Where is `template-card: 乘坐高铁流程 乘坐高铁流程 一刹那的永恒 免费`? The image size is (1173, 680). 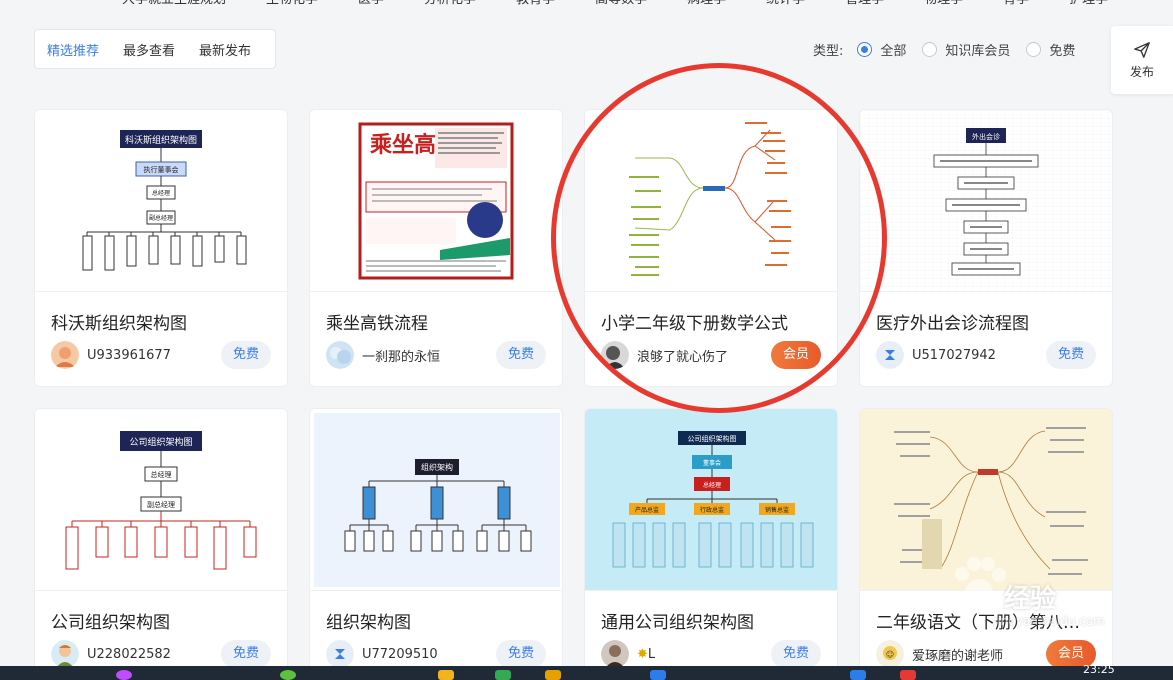
template-card: 乘坐高铁流程 乘坐高铁流程 一刹那的永恒 免费 is located at coordinates (436, 248).